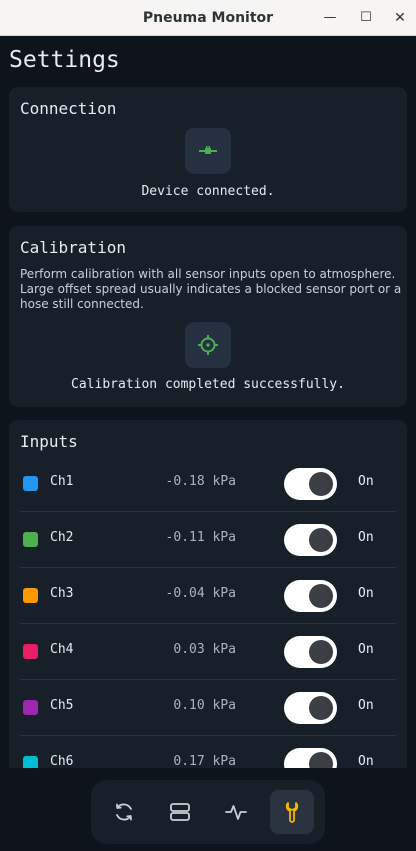  I want to click on bottom-nav, so click(208, 812).